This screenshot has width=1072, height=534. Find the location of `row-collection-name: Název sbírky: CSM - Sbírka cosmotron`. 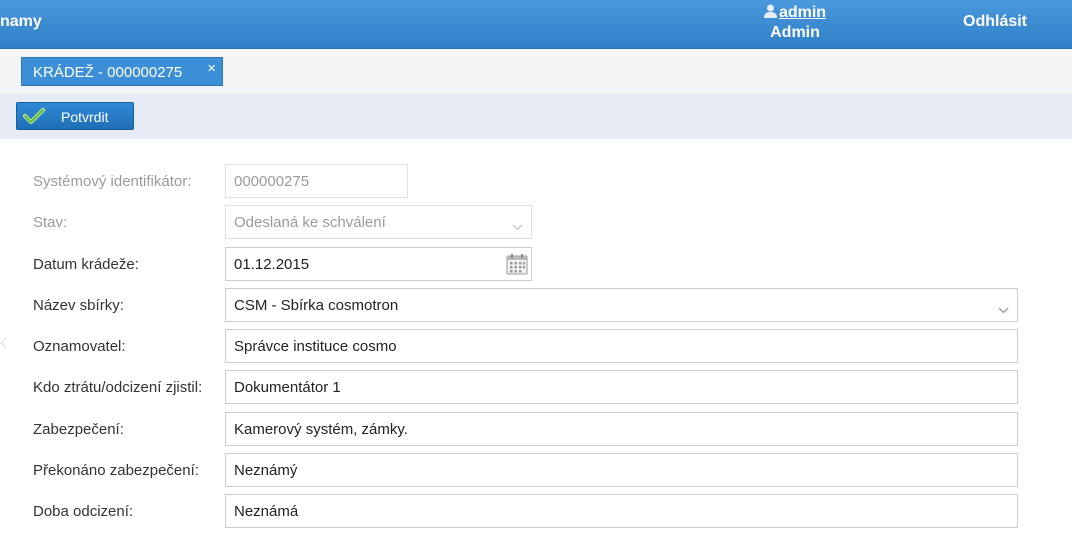

row-collection-name: Název sbírky: CSM - Sbírka cosmotron is located at coordinates (536, 305).